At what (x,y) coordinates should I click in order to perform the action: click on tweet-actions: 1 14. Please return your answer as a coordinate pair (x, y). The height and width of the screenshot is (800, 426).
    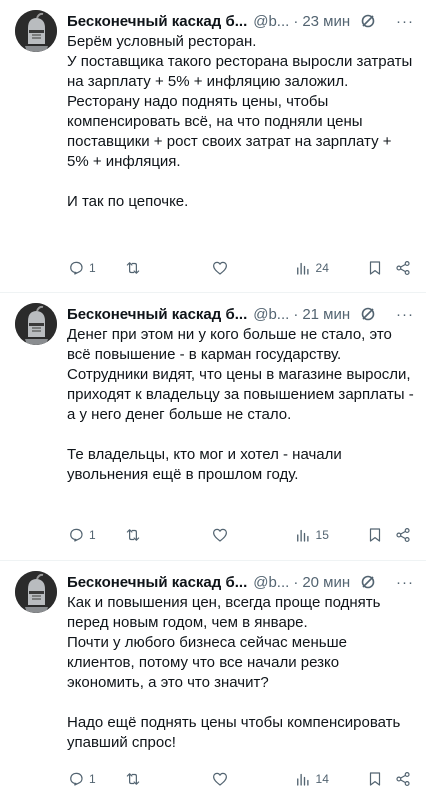
    Looking at the image, I should click on (239, 779).